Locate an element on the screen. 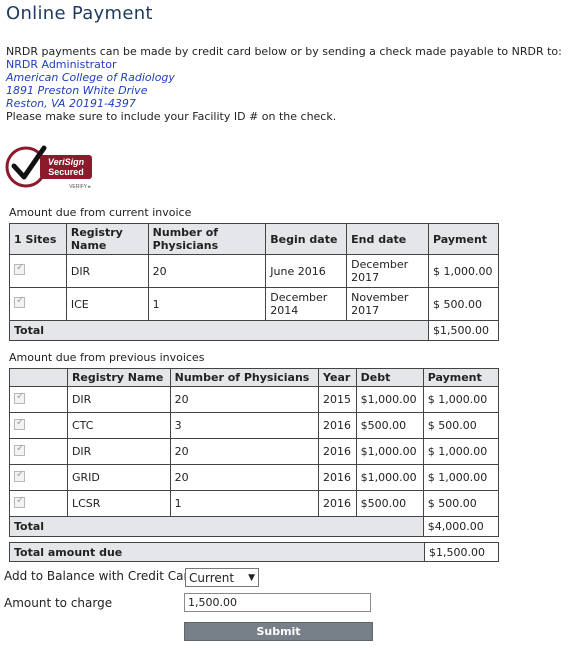  column-header: Year is located at coordinates (337, 377).